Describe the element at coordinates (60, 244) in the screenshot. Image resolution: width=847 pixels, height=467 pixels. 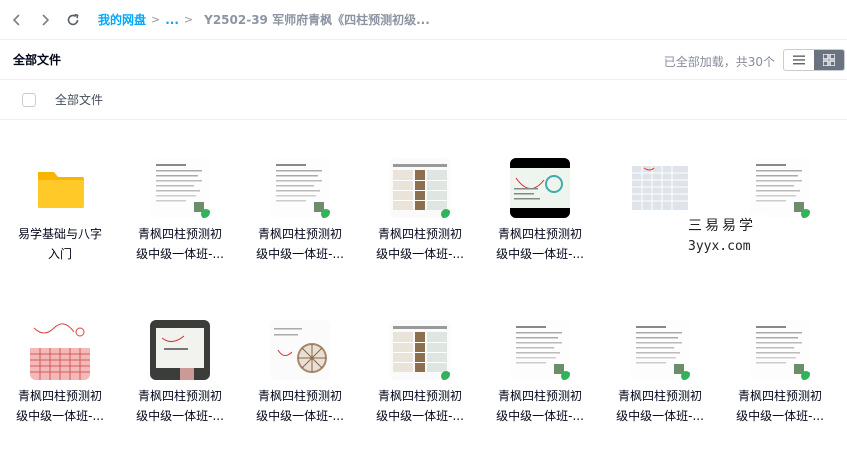
I see `file-name: 易学基础与八字 入门` at that location.